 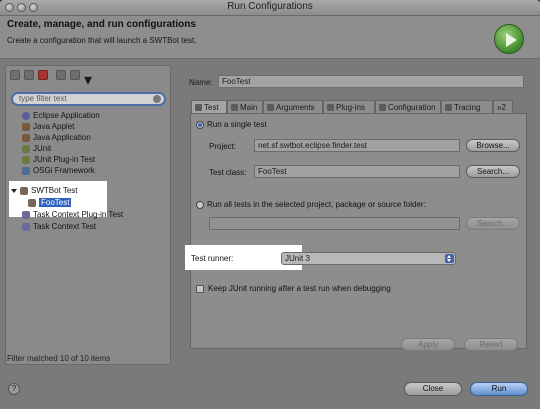 What do you see at coordinates (14, 389) in the screenshot?
I see `help-icon: ?` at bounding box center [14, 389].